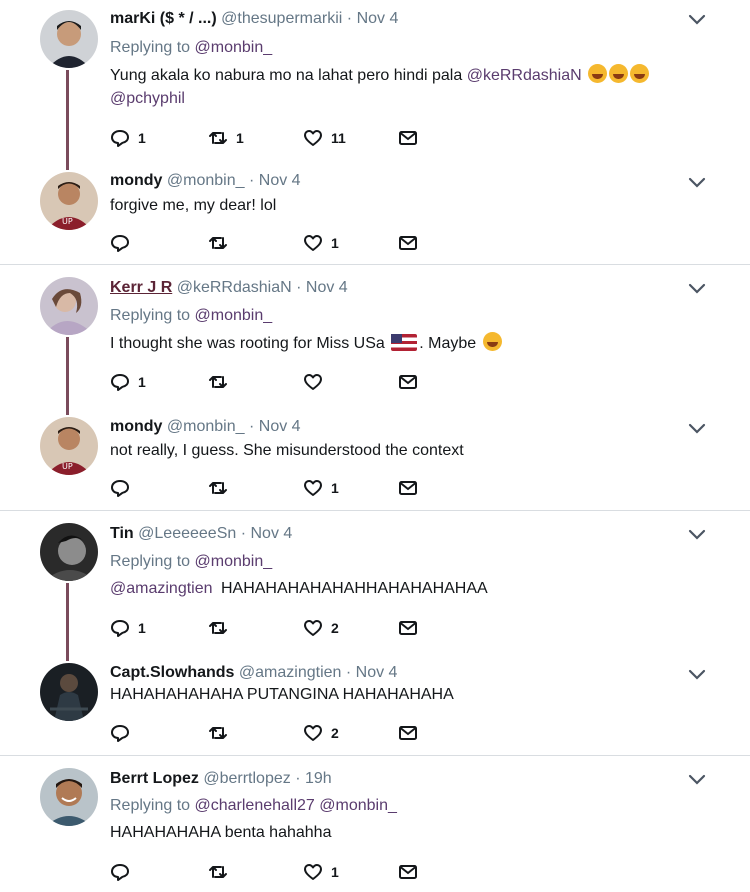 The width and height of the screenshot is (750, 892). Describe the element at coordinates (335, 243) in the screenshot. I see `like-count: 1` at that location.